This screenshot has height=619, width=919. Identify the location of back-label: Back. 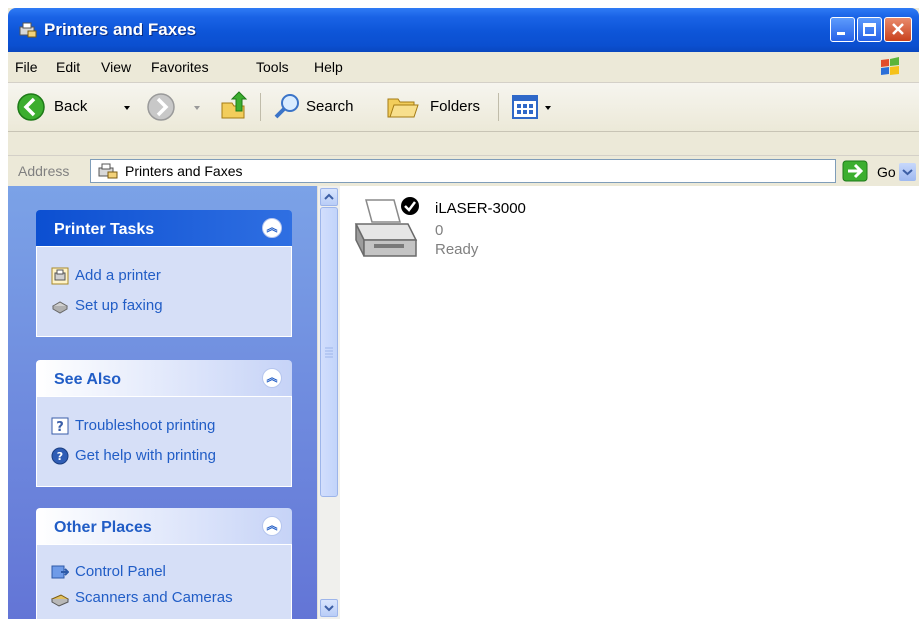
(71, 106).